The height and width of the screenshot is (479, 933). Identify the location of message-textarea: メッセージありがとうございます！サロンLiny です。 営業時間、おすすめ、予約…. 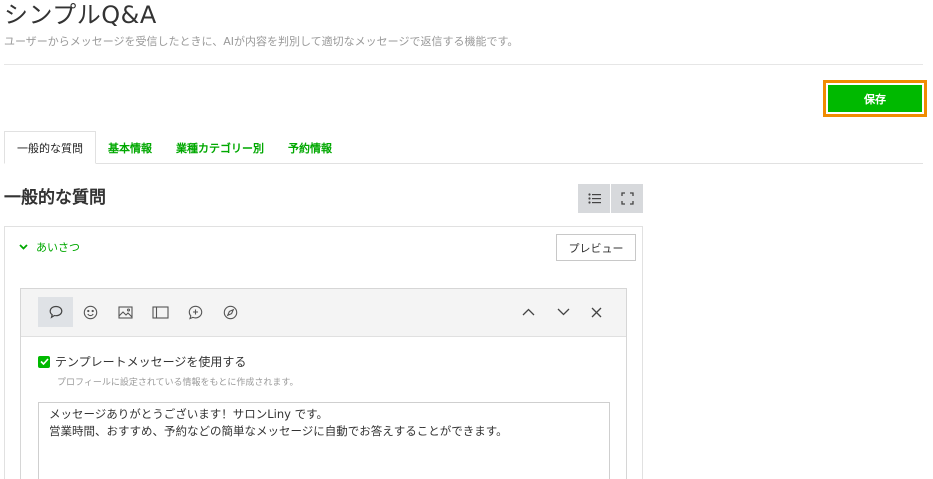
(324, 440).